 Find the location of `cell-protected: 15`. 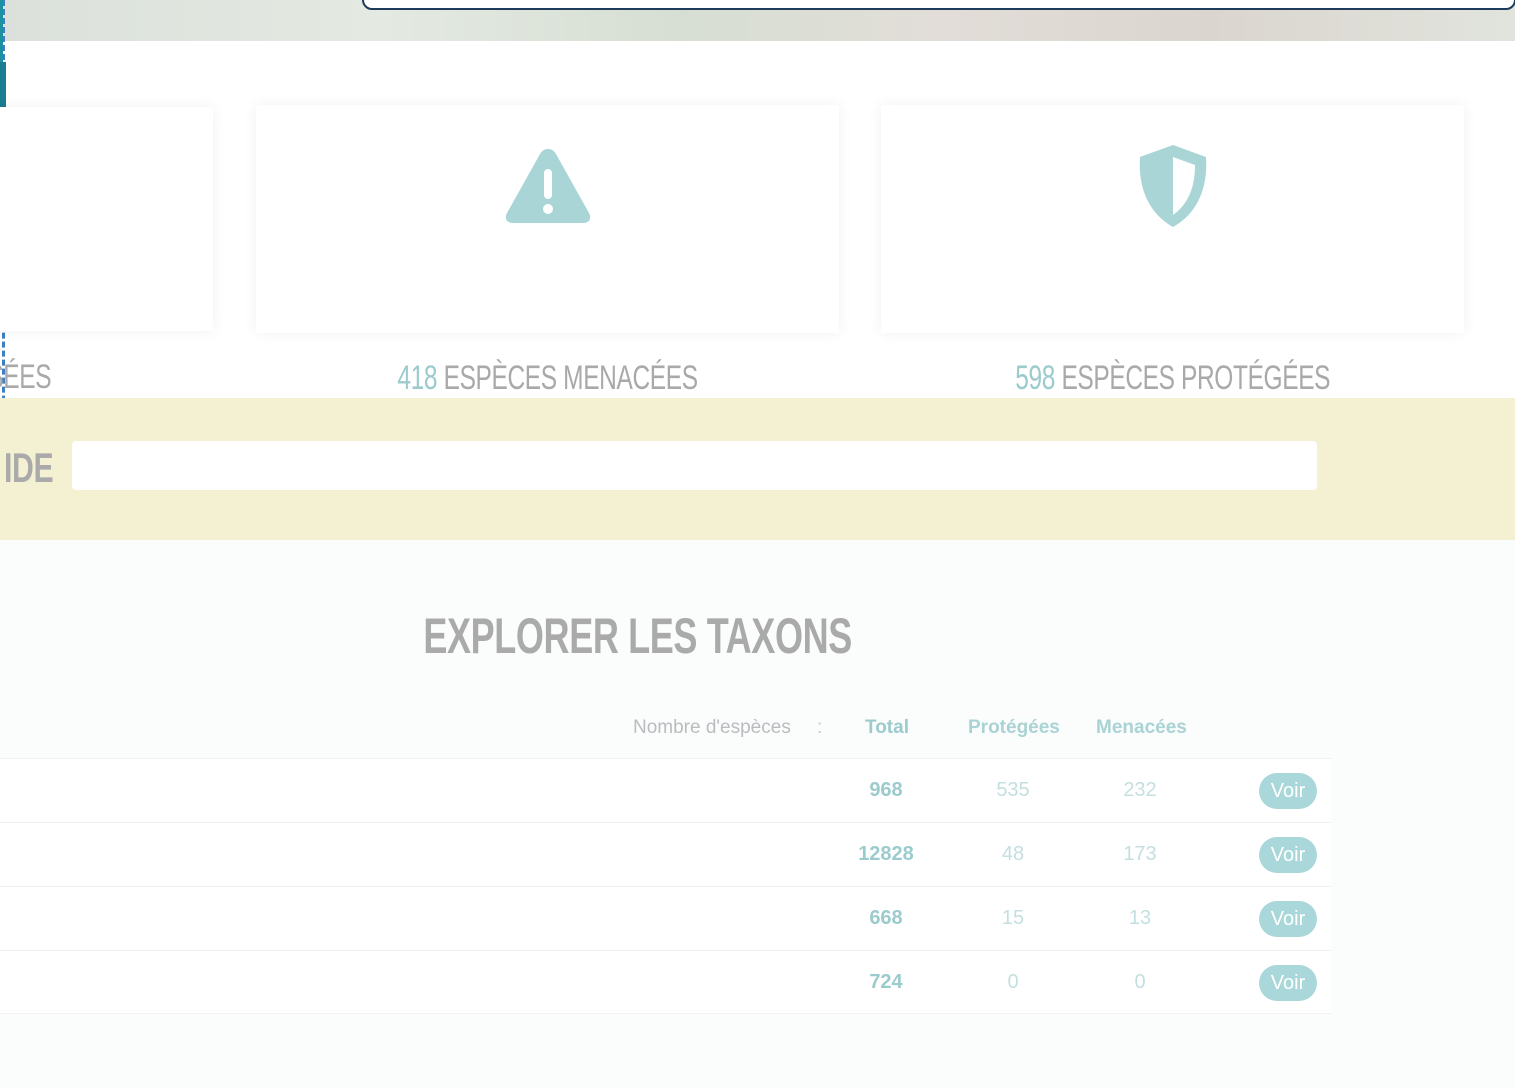

cell-protected: 15 is located at coordinates (1013, 918).